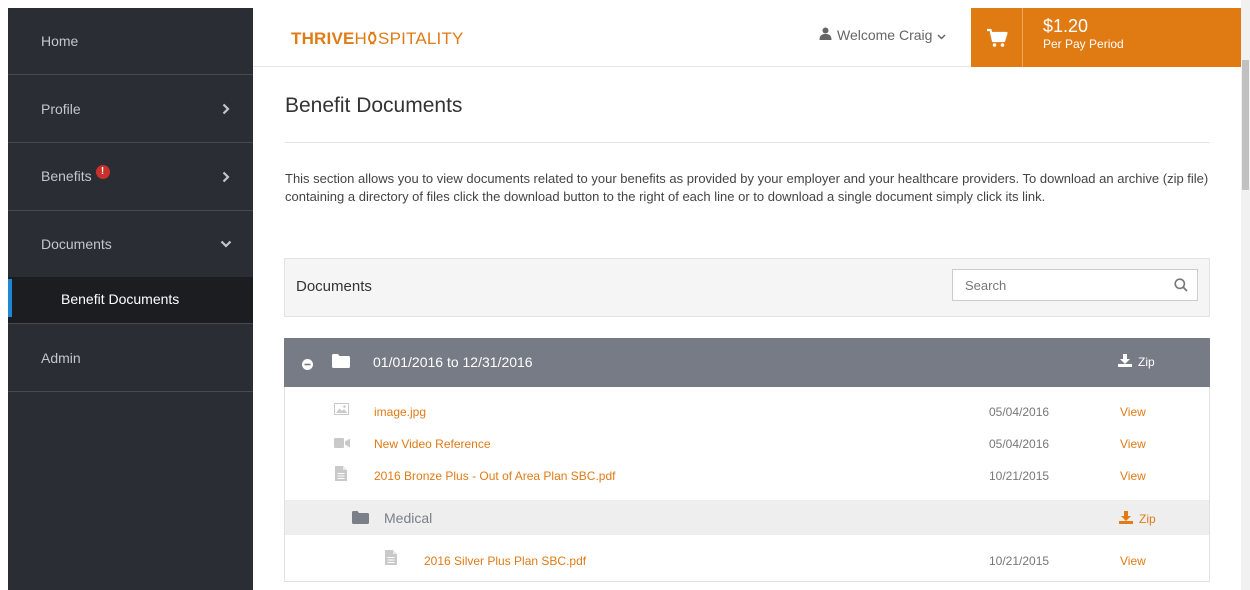 This screenshot has height=590, width=1250. Describe the element at coordinates (66, 175) in the screenshot. I see `sidebar-item-label: Benefits` at that location.